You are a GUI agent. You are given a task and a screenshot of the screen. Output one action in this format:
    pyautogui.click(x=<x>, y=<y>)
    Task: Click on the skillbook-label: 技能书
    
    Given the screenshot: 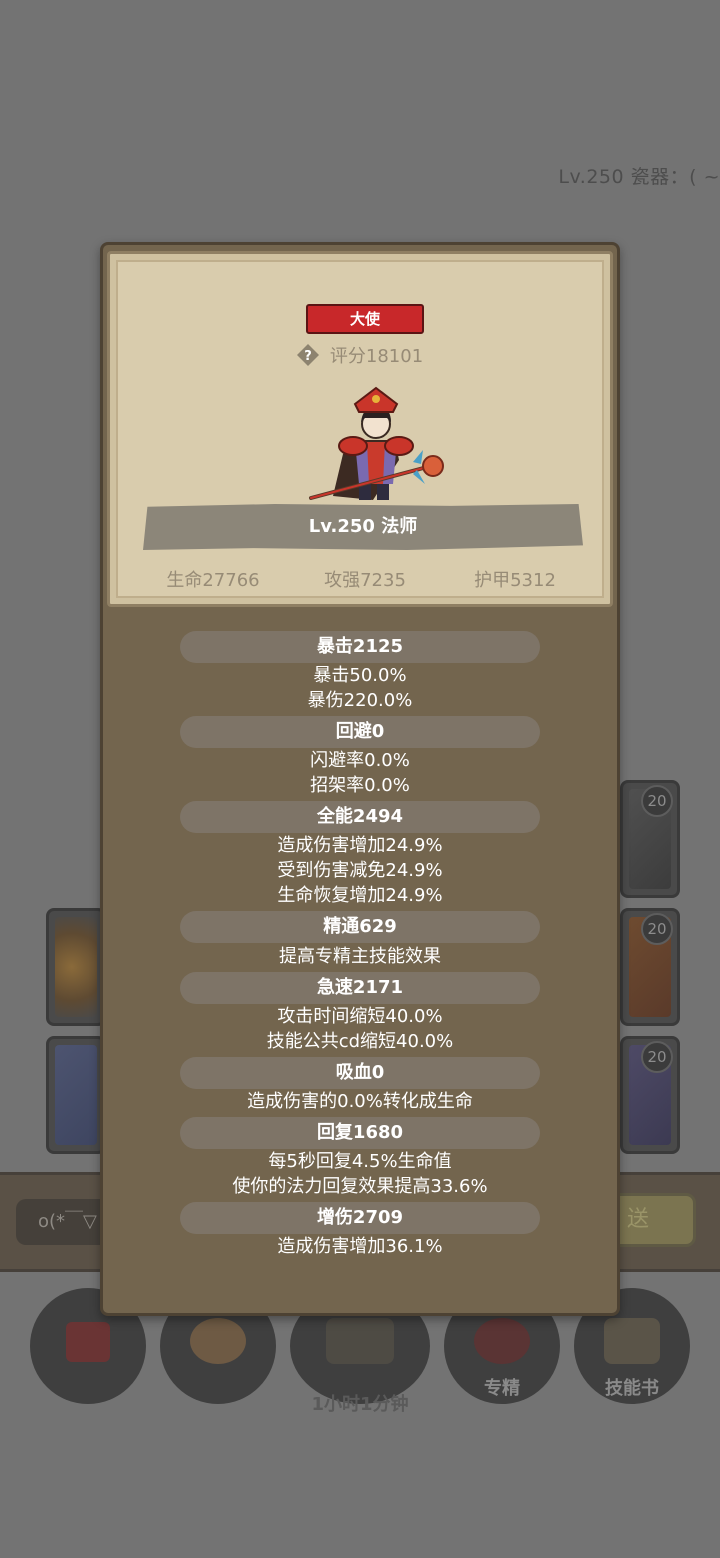 What is the action you would take?
    pyautogui.click(x=632, y=1388)
    